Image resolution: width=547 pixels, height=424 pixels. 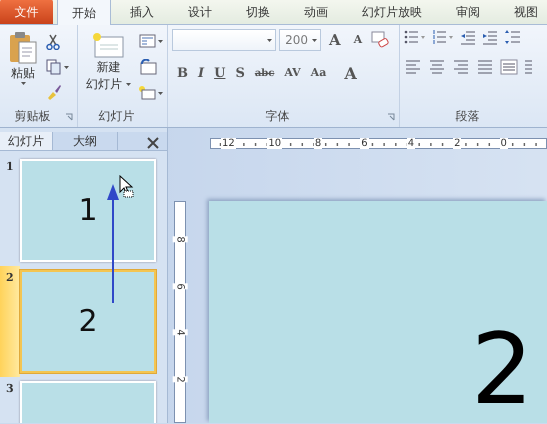 I want to click on numbering-icon, so click(x=443, y=37).